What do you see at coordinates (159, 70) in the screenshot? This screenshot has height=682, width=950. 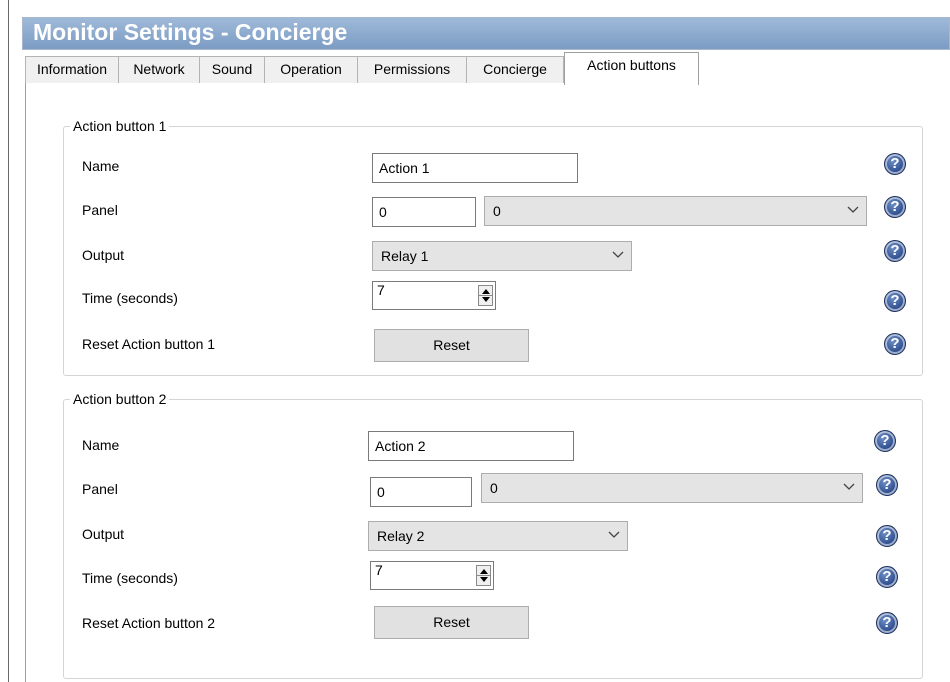 I see `tab-network: Network` at bounding box center [159, 70].